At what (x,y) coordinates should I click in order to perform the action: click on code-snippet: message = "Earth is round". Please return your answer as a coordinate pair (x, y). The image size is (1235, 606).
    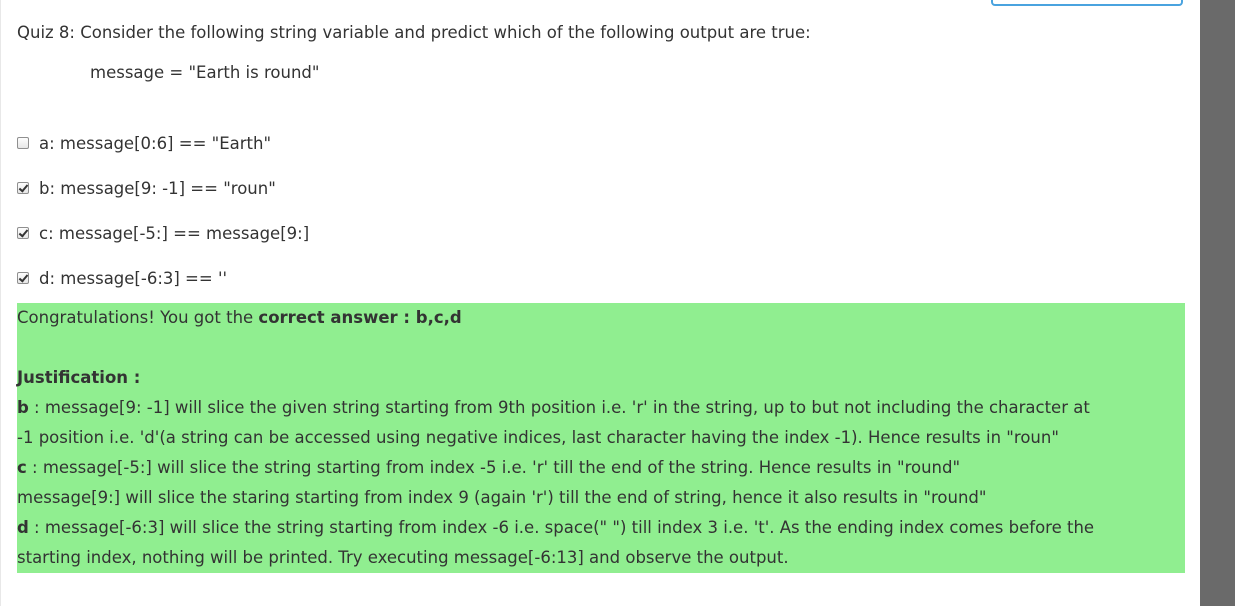
    Looking at the image, I should click on (205, 72).